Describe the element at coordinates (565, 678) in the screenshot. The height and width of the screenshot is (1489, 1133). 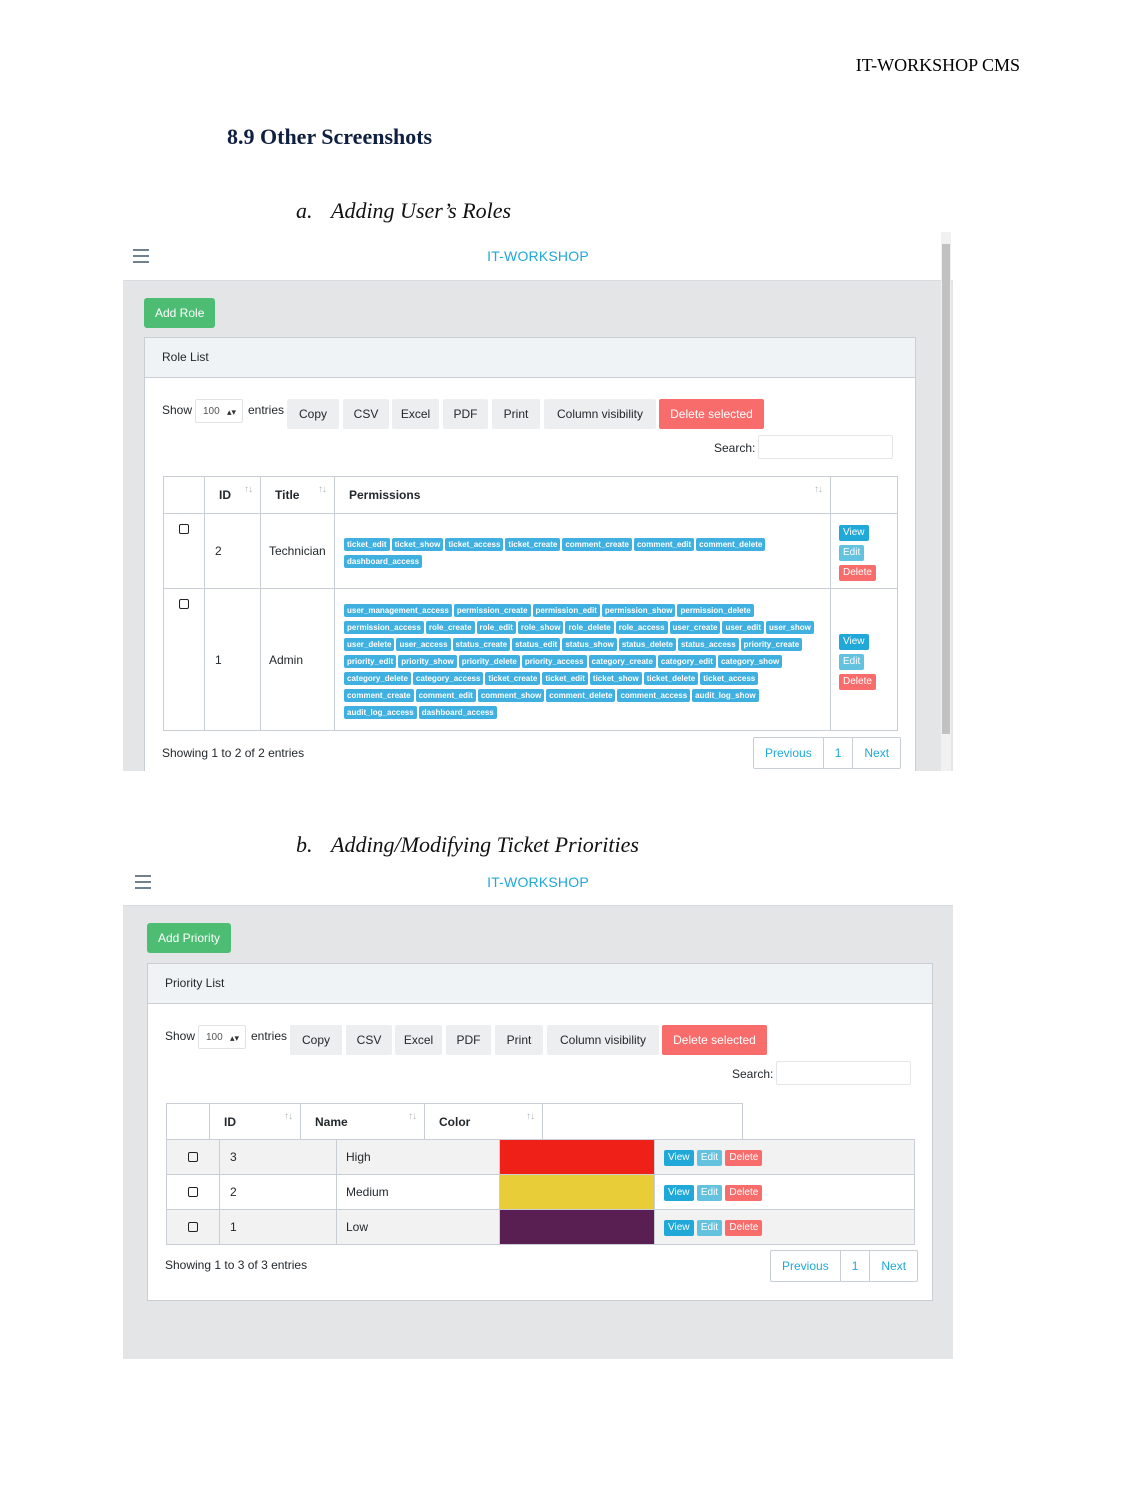
I see `permission-badge: ticket_edit` at that location.